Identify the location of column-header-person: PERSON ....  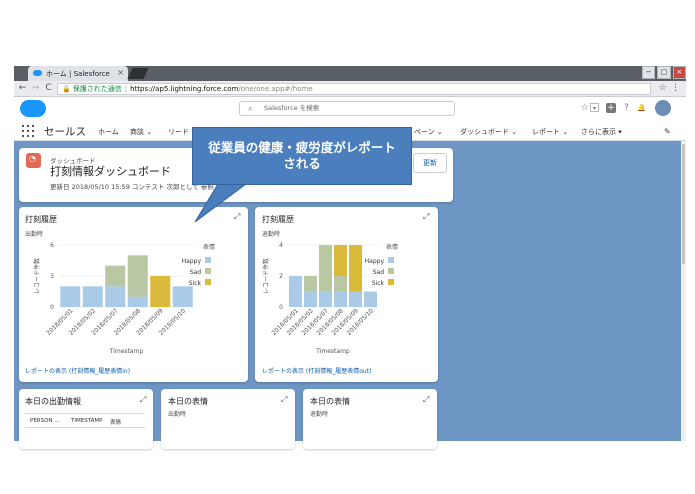
(45, 421).